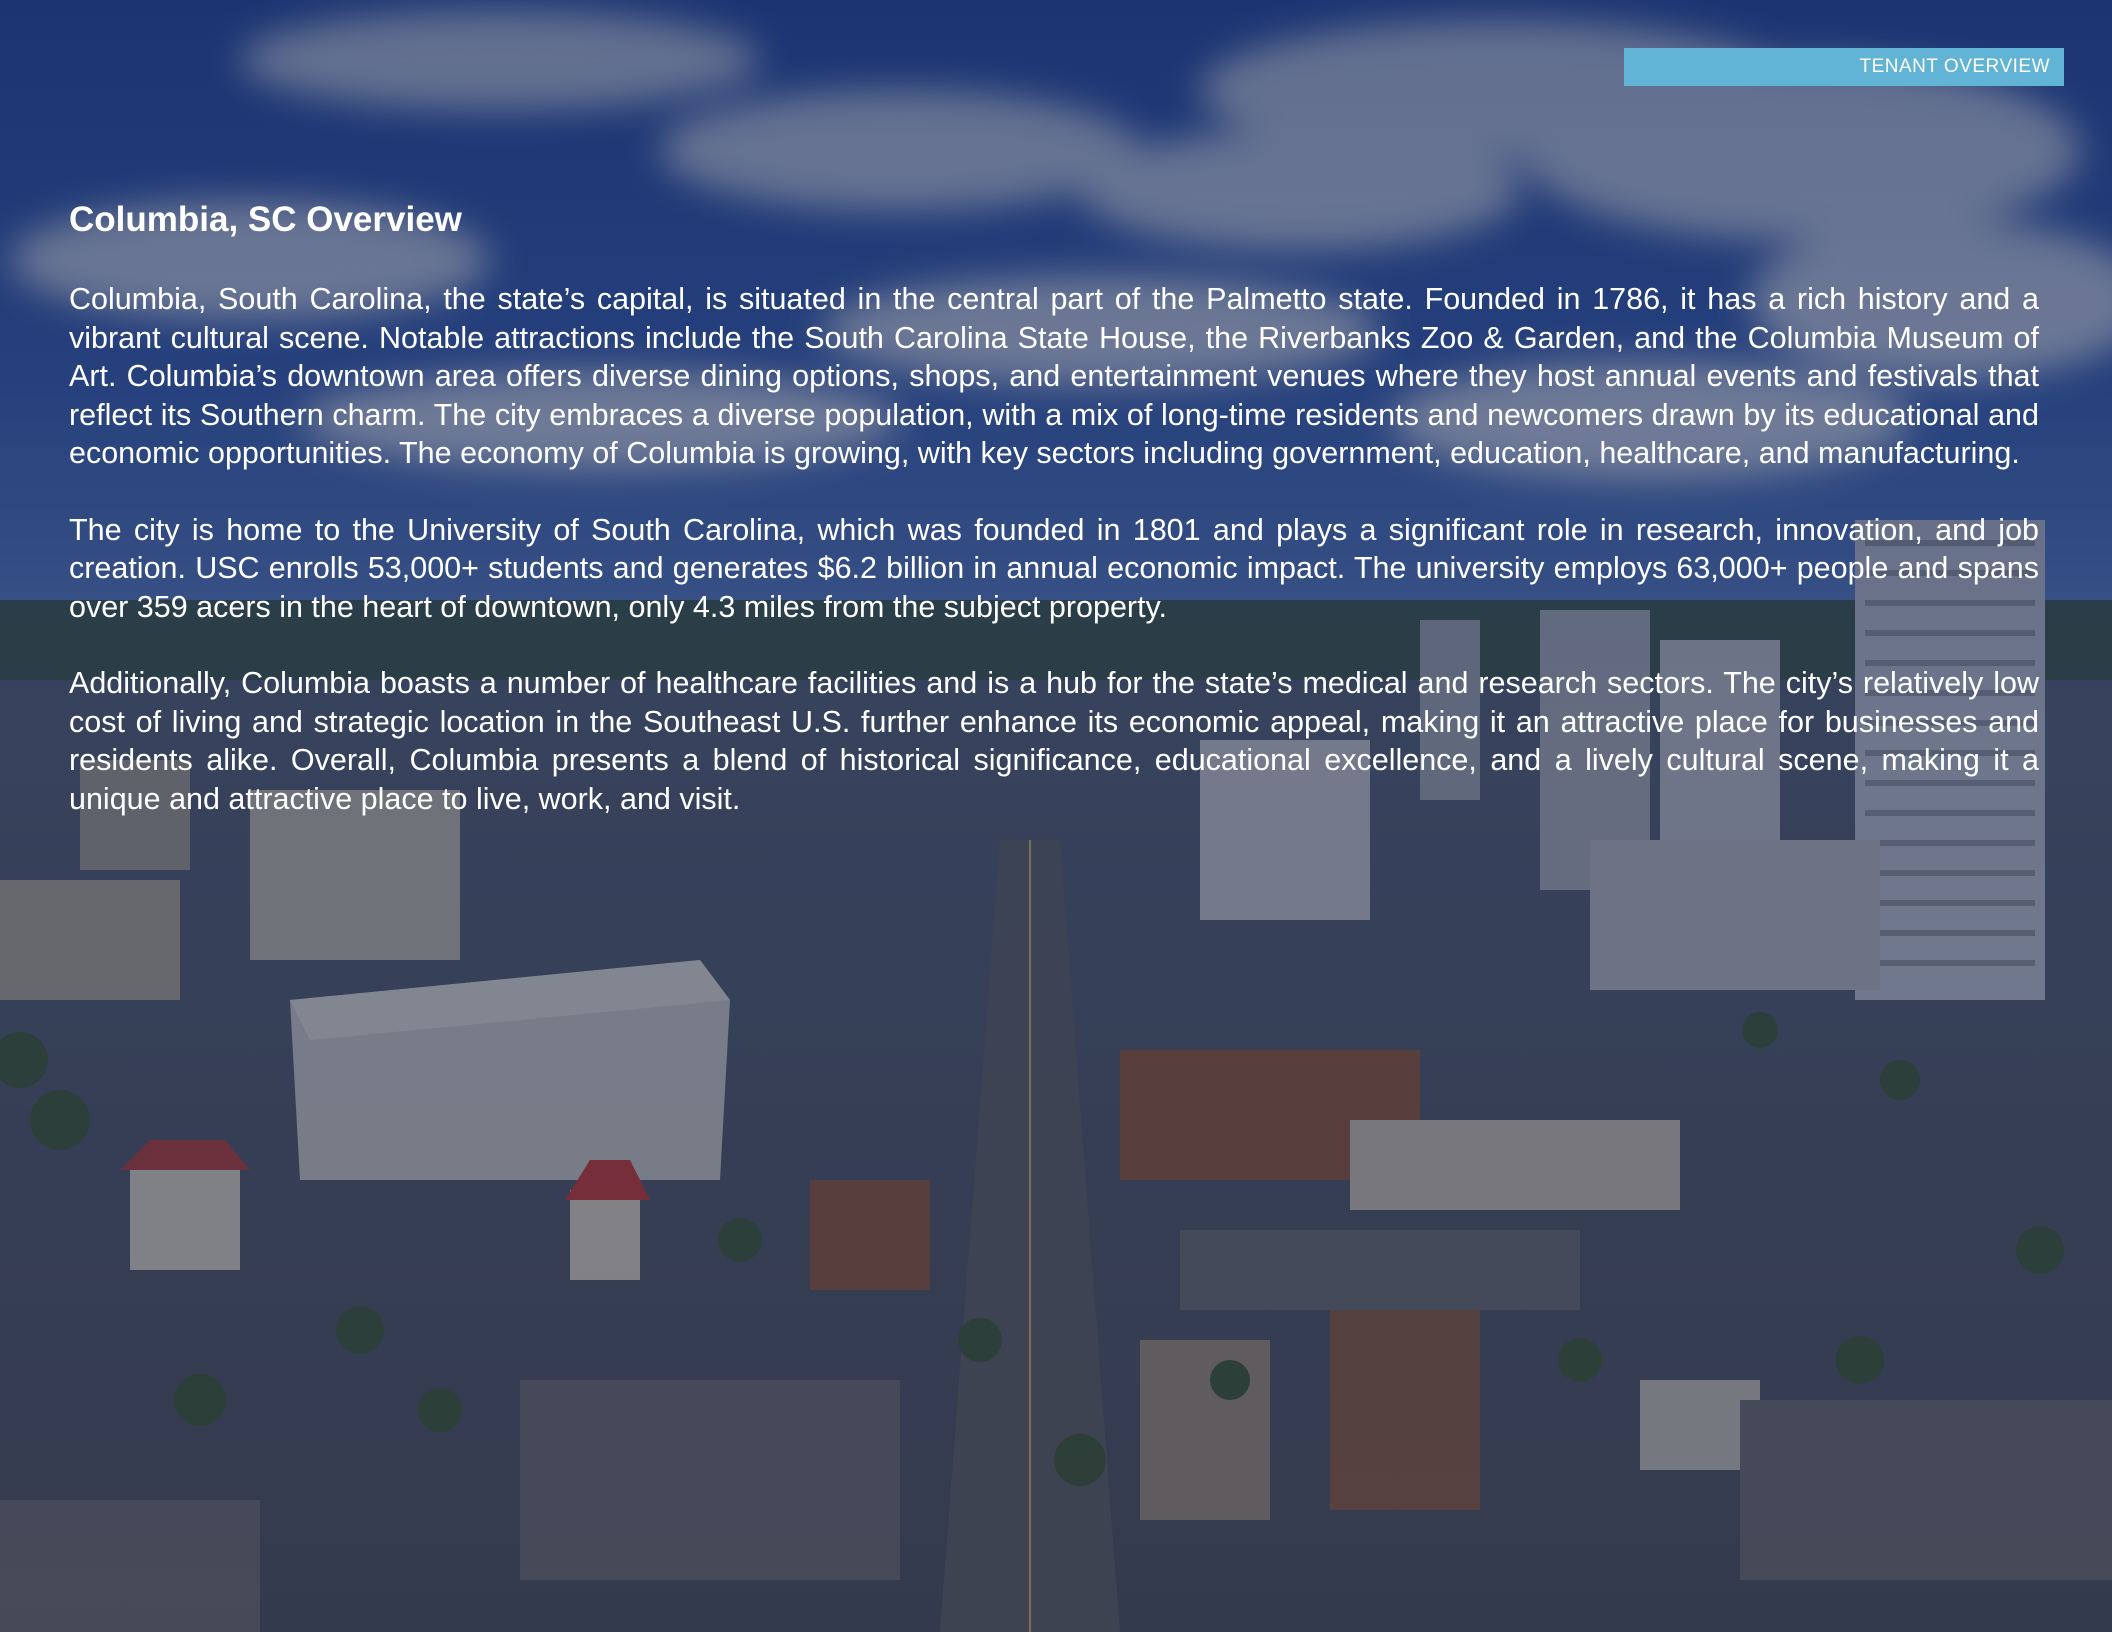  What do you see at coordinates (265, 219) in the screenshot?
I see `page-title: Columbia, SC Overview` at bounding box center [265, 219].